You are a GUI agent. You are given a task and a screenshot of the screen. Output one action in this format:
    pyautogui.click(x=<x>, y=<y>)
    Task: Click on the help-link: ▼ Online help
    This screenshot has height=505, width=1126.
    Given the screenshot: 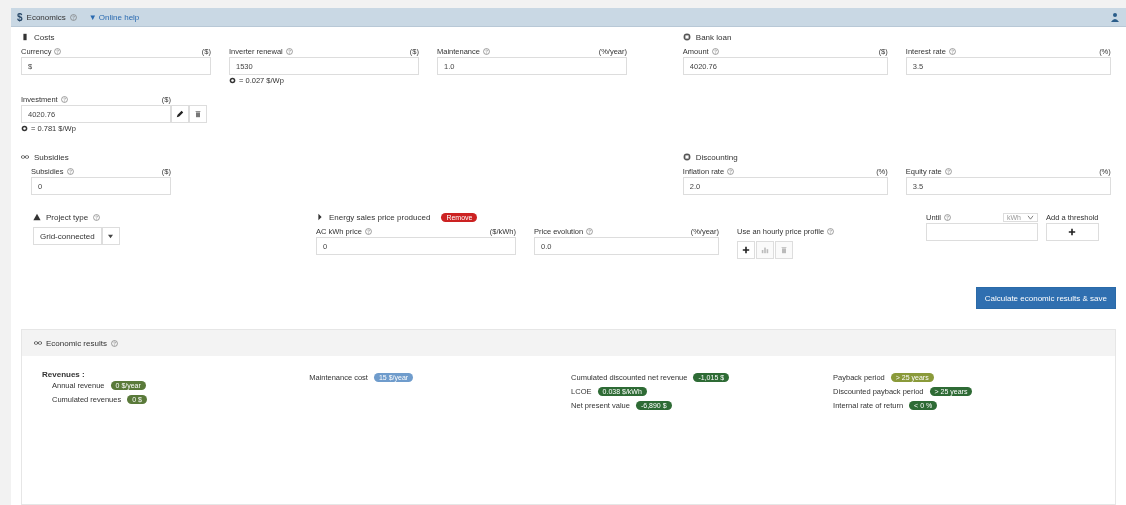 What is the action you would take?
    pyautogui.click(x=114, y=17)
    